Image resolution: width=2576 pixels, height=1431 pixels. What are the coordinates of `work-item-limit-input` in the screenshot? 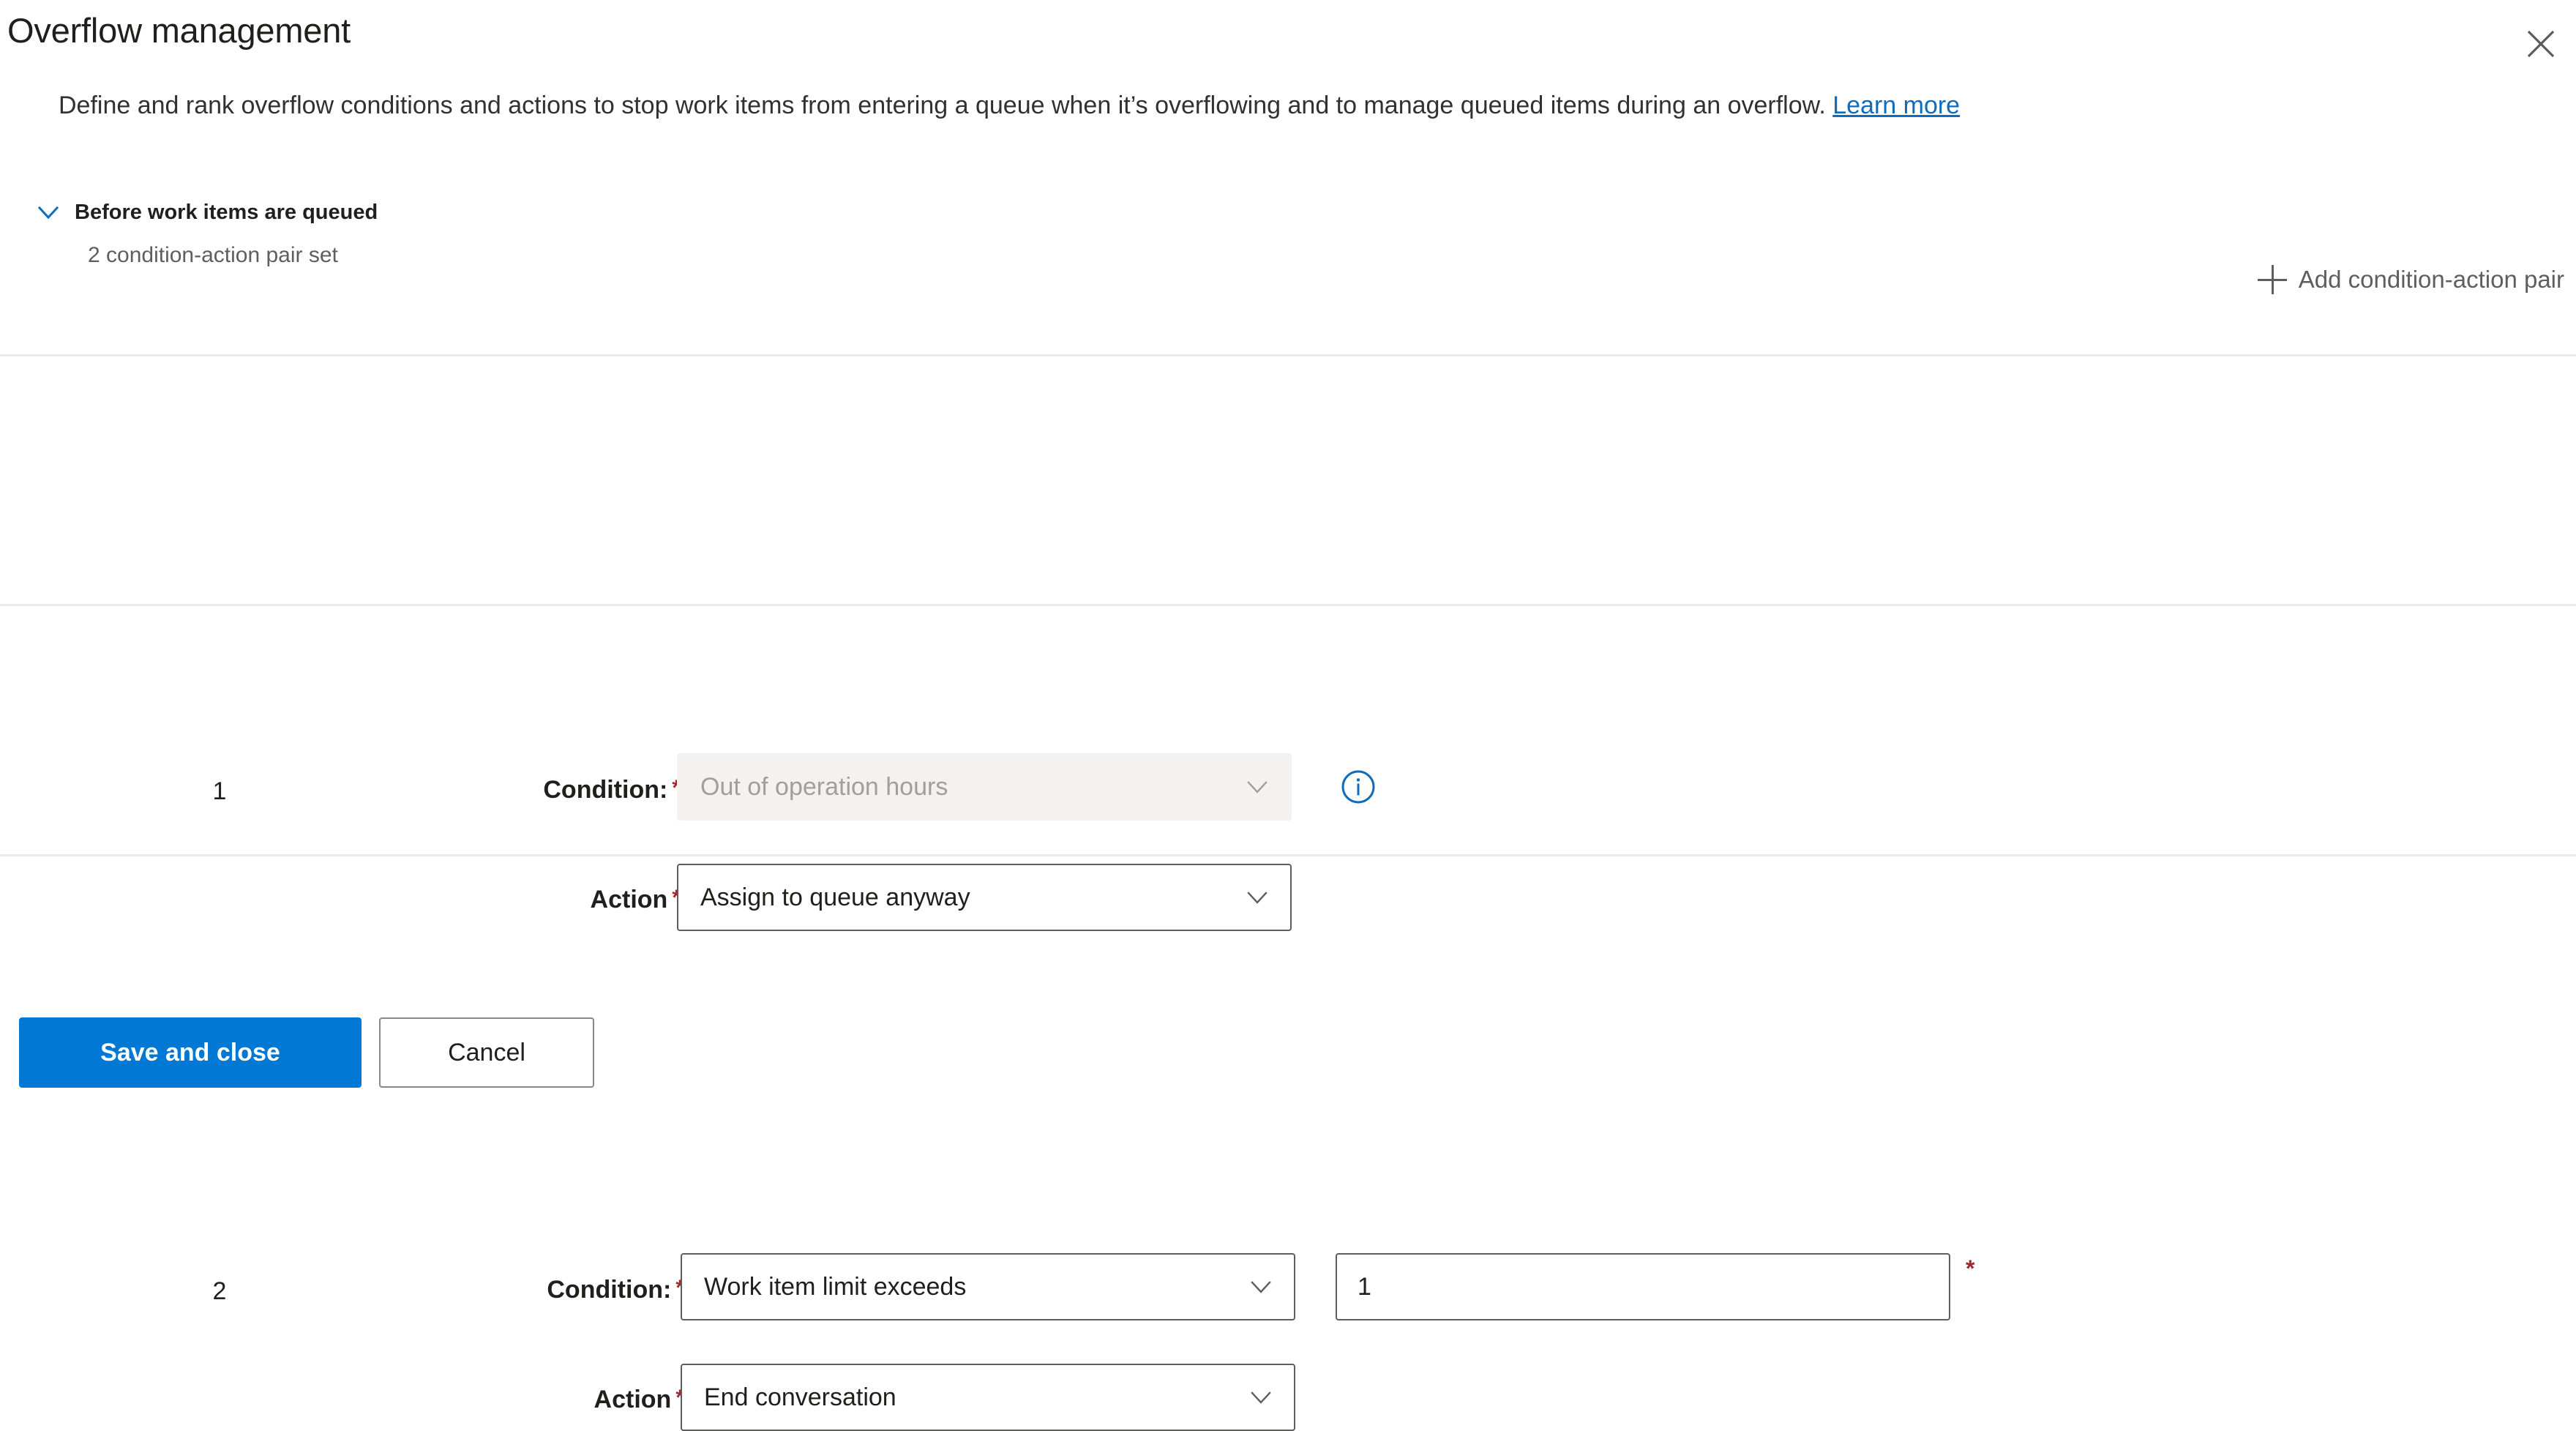 It's located at (1643, 1286).